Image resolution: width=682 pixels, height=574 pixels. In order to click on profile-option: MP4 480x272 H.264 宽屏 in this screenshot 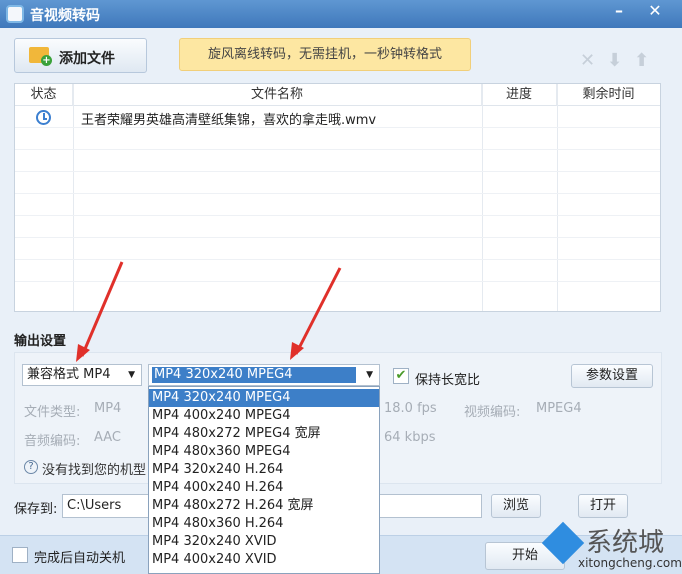, I will do `click(264, 506)`.